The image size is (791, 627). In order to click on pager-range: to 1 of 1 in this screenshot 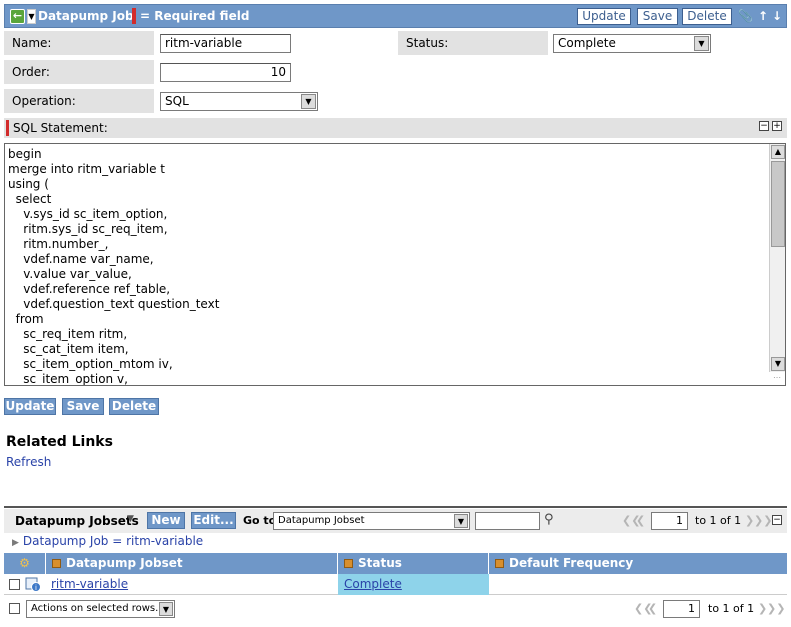, I will do `click(718, 520)`.